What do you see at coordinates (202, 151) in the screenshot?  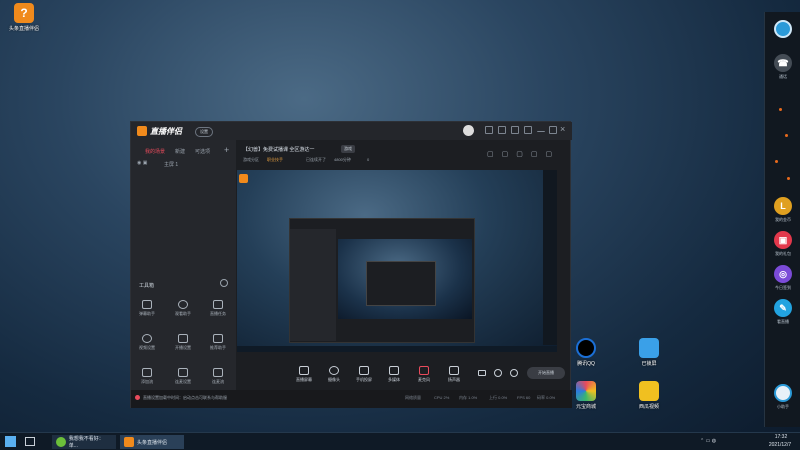 I see `tab-options: 可选项` at bounding box center [202, 151].